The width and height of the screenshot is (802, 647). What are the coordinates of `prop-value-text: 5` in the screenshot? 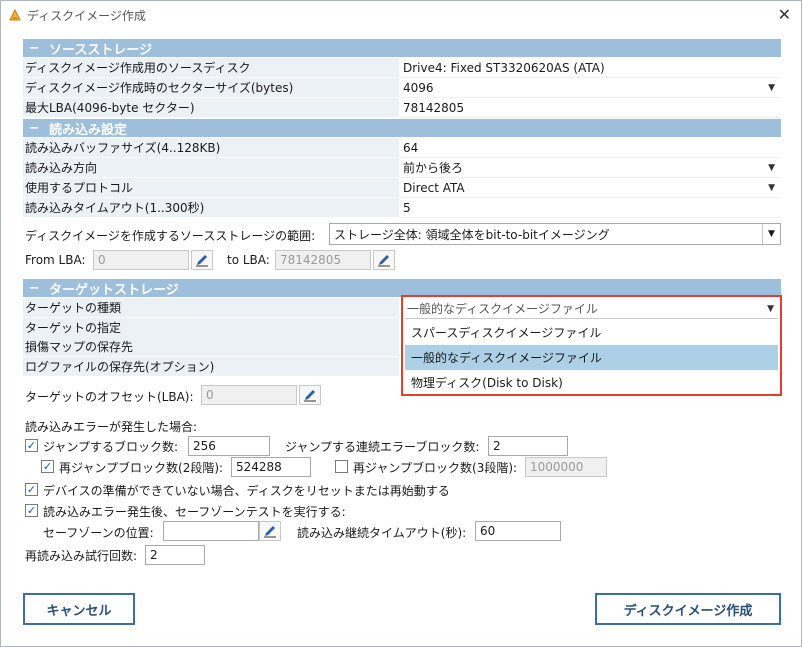 It's located at (407, 207).